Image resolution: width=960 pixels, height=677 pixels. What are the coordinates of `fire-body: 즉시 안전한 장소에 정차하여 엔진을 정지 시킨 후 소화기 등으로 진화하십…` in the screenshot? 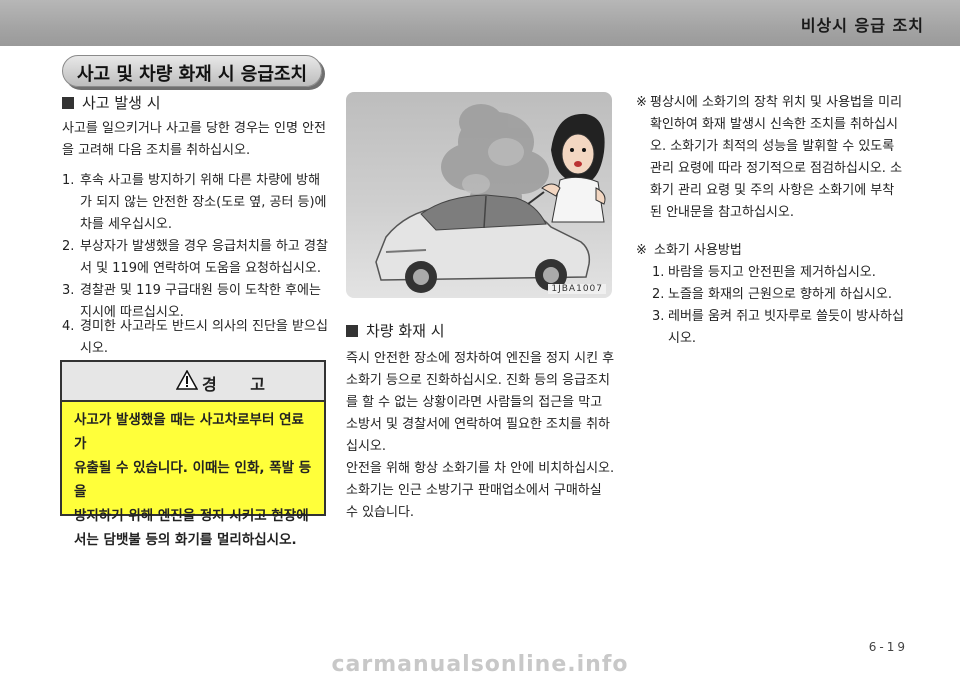 It's located at (480, 435).